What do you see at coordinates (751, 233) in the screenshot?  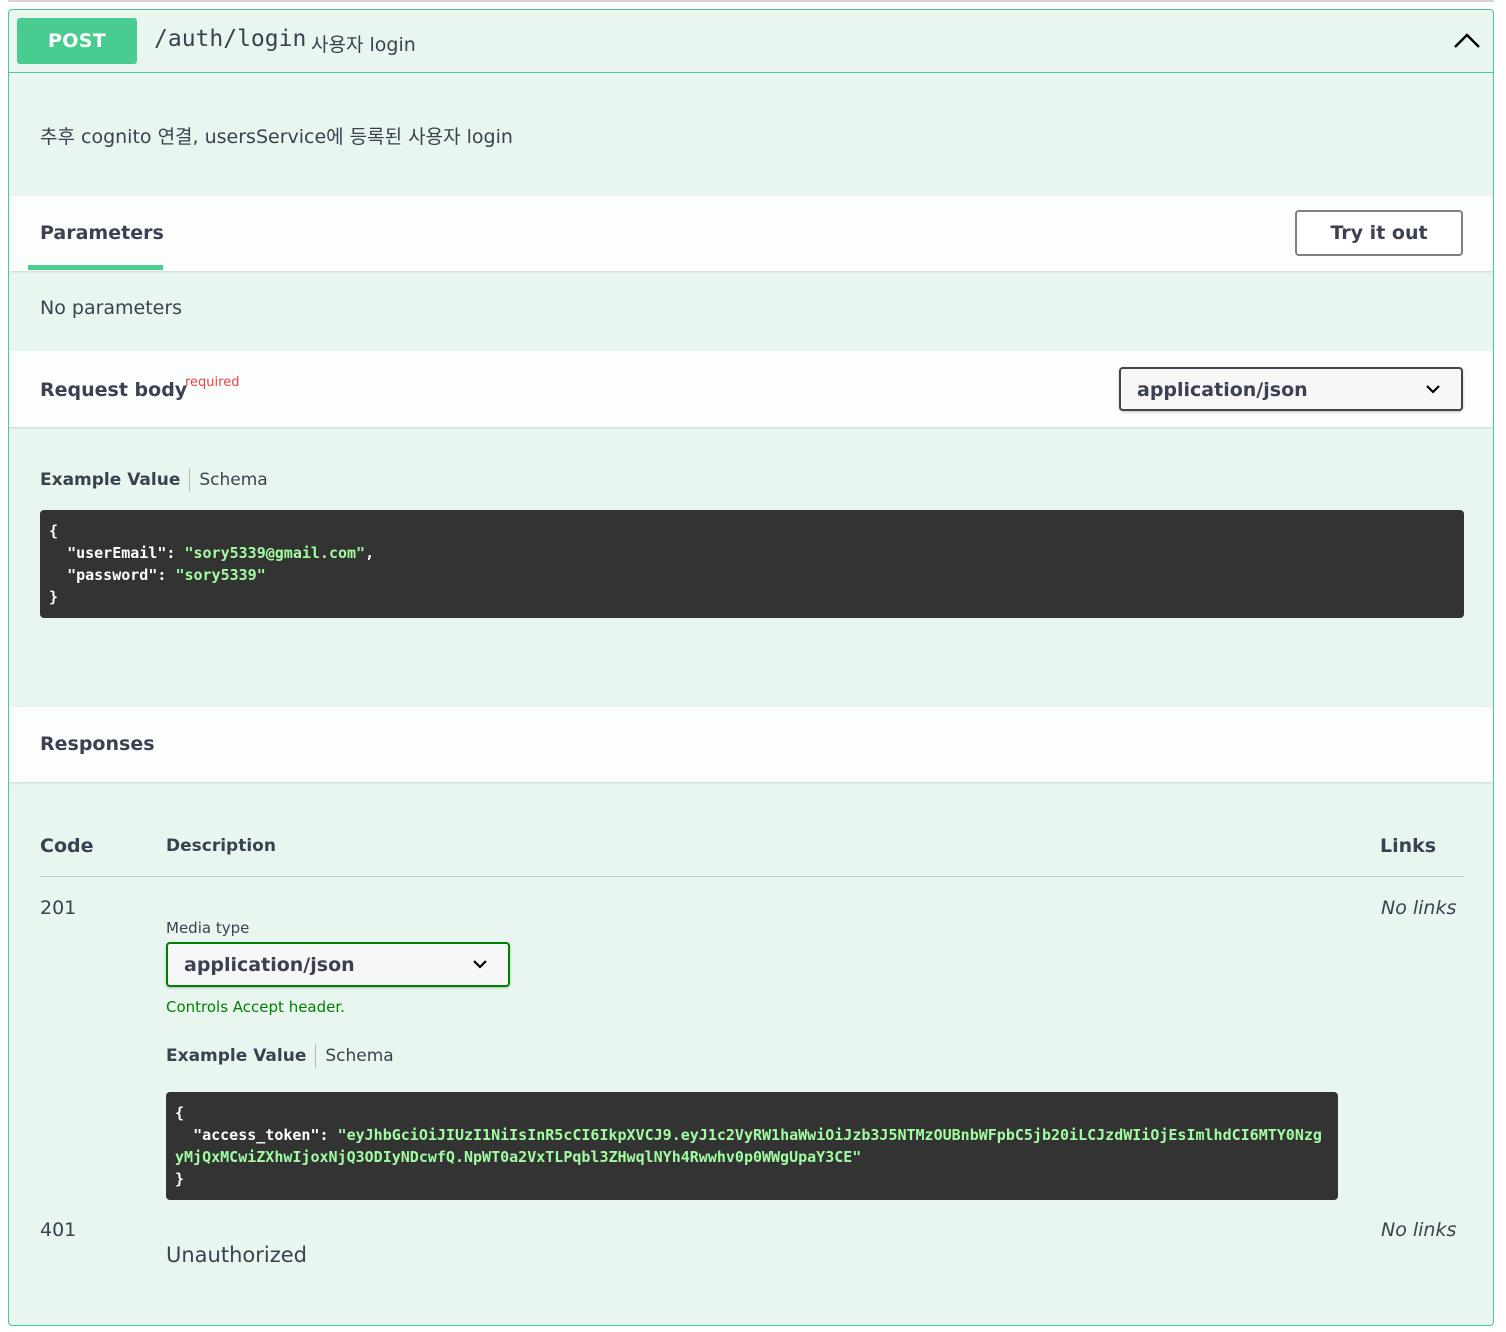 I see `parameters-header: Parameters Try it out` at bounding box center [751, 233].